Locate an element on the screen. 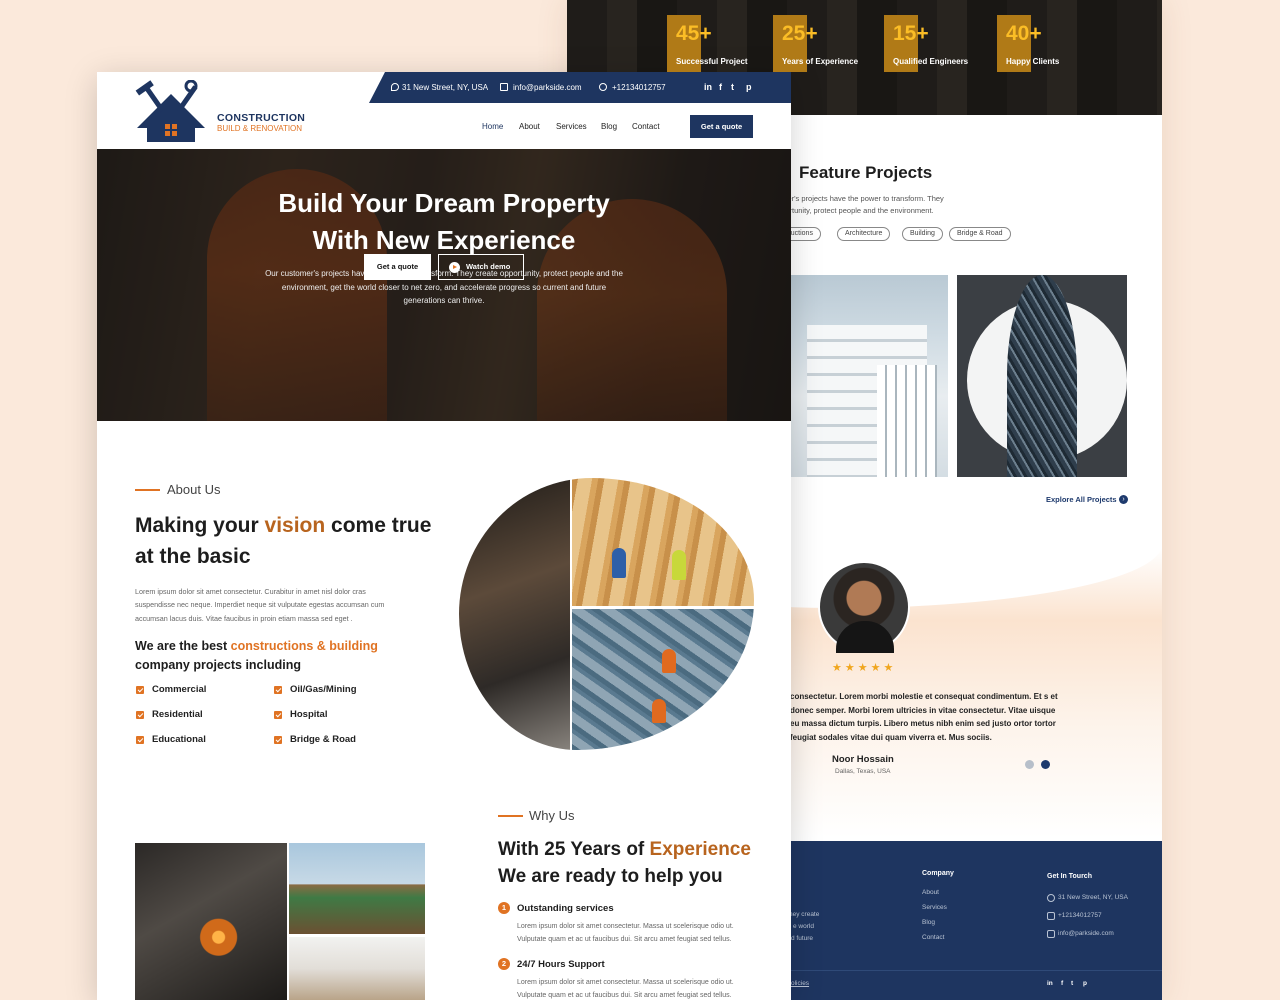 Image resolution: width=1280 pixels, height=1000 pixels. checklist-item: Oil/Gas/Mining is located at coordinates (323, 689).